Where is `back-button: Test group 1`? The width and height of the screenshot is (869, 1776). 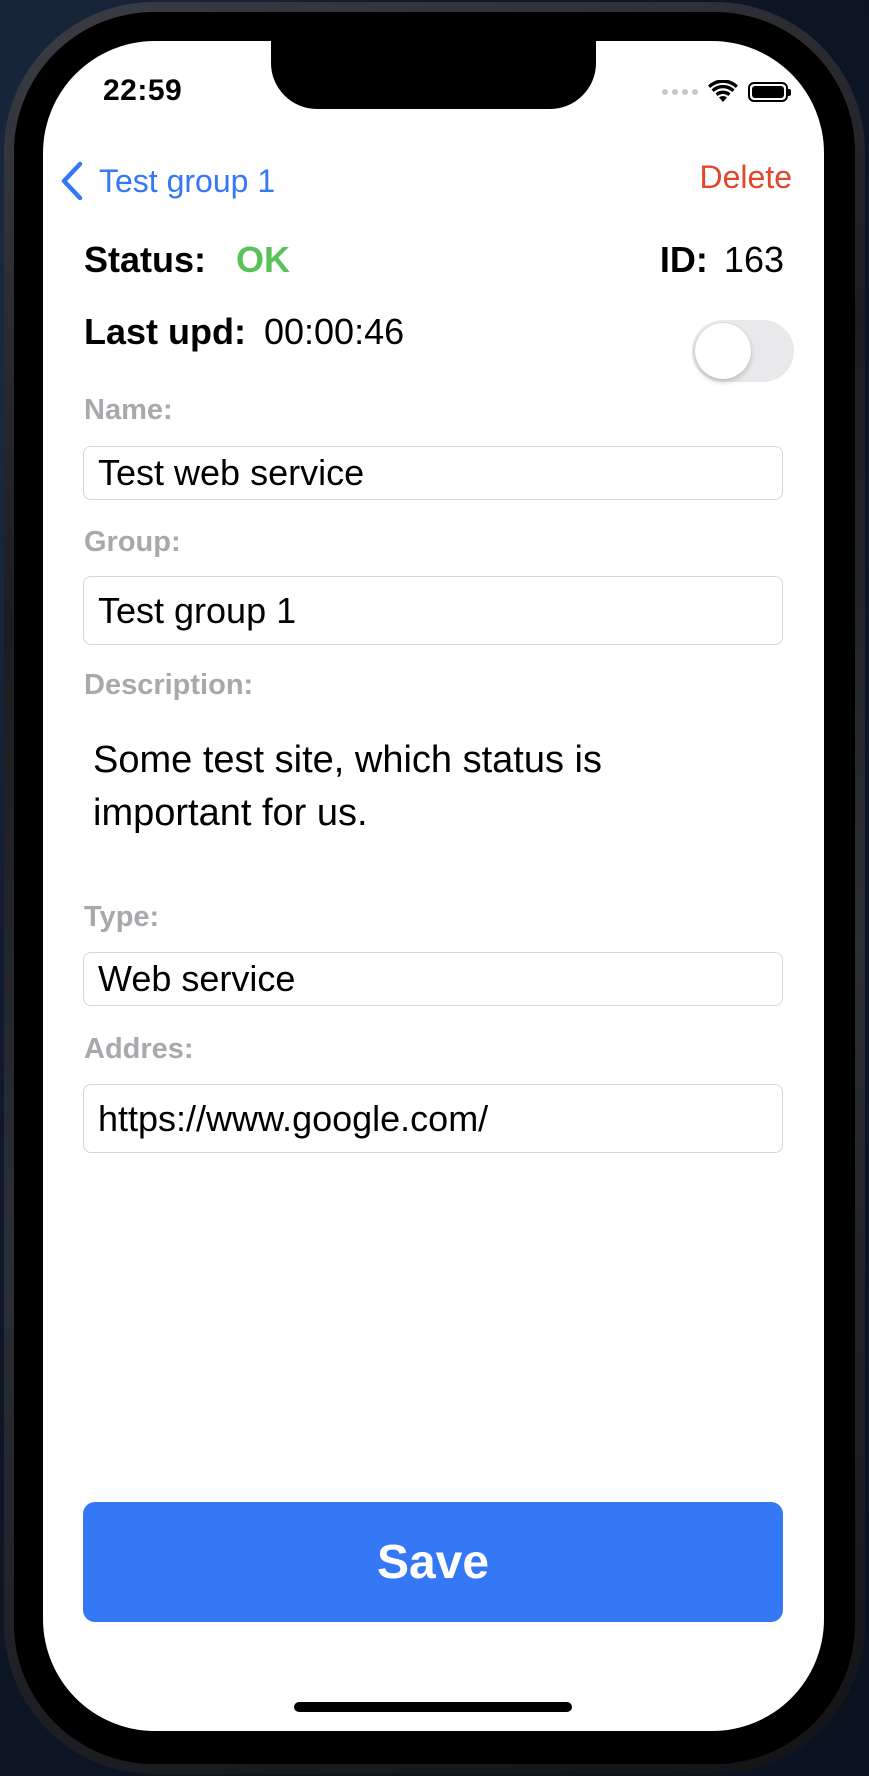 back-button: Test group 1 is located at coordinates (167, 181).